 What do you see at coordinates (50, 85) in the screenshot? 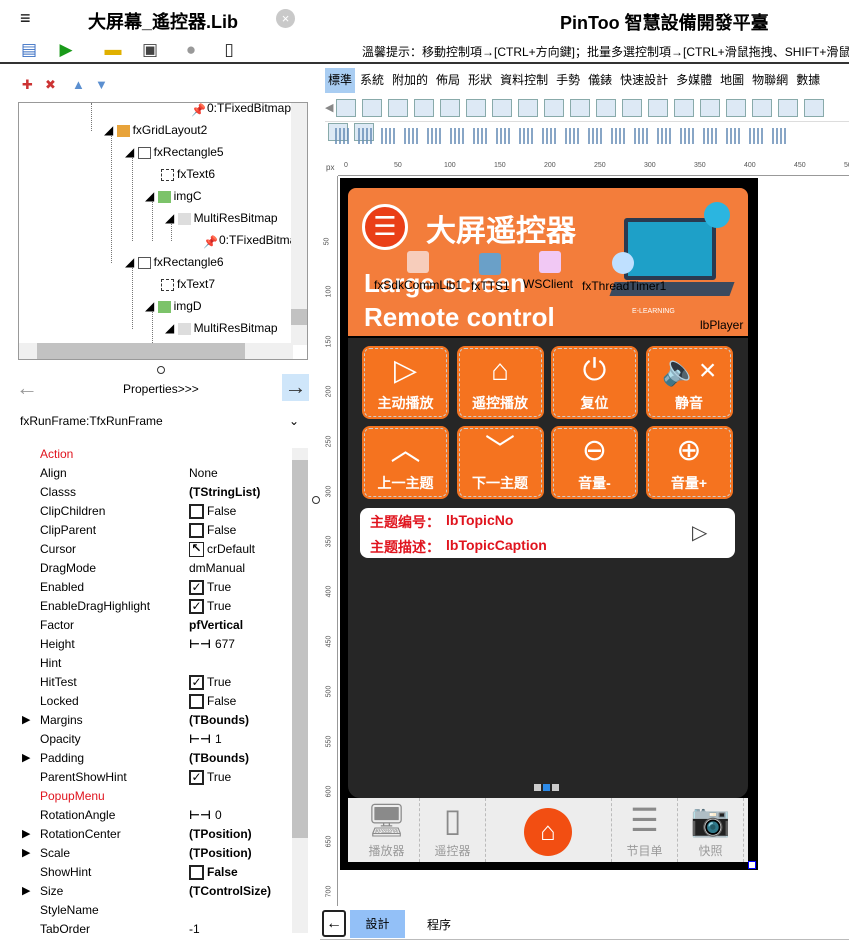
I see `delete-node-icon: ✖` at bounding box center [50, 85].